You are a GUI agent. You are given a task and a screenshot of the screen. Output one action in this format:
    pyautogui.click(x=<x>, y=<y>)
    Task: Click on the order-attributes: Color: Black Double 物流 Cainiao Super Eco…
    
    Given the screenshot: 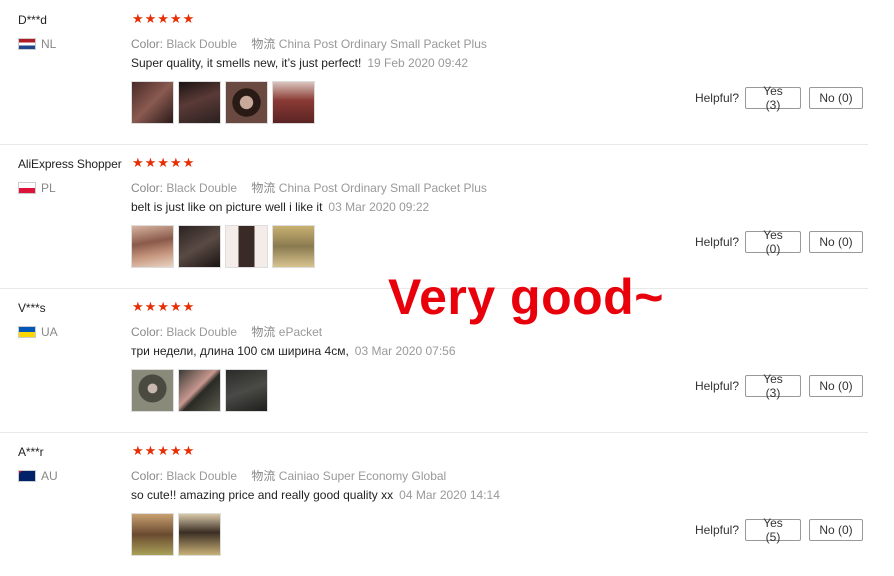 What is the action you would take?
    pyautogui.click(x=288, y=475)
    